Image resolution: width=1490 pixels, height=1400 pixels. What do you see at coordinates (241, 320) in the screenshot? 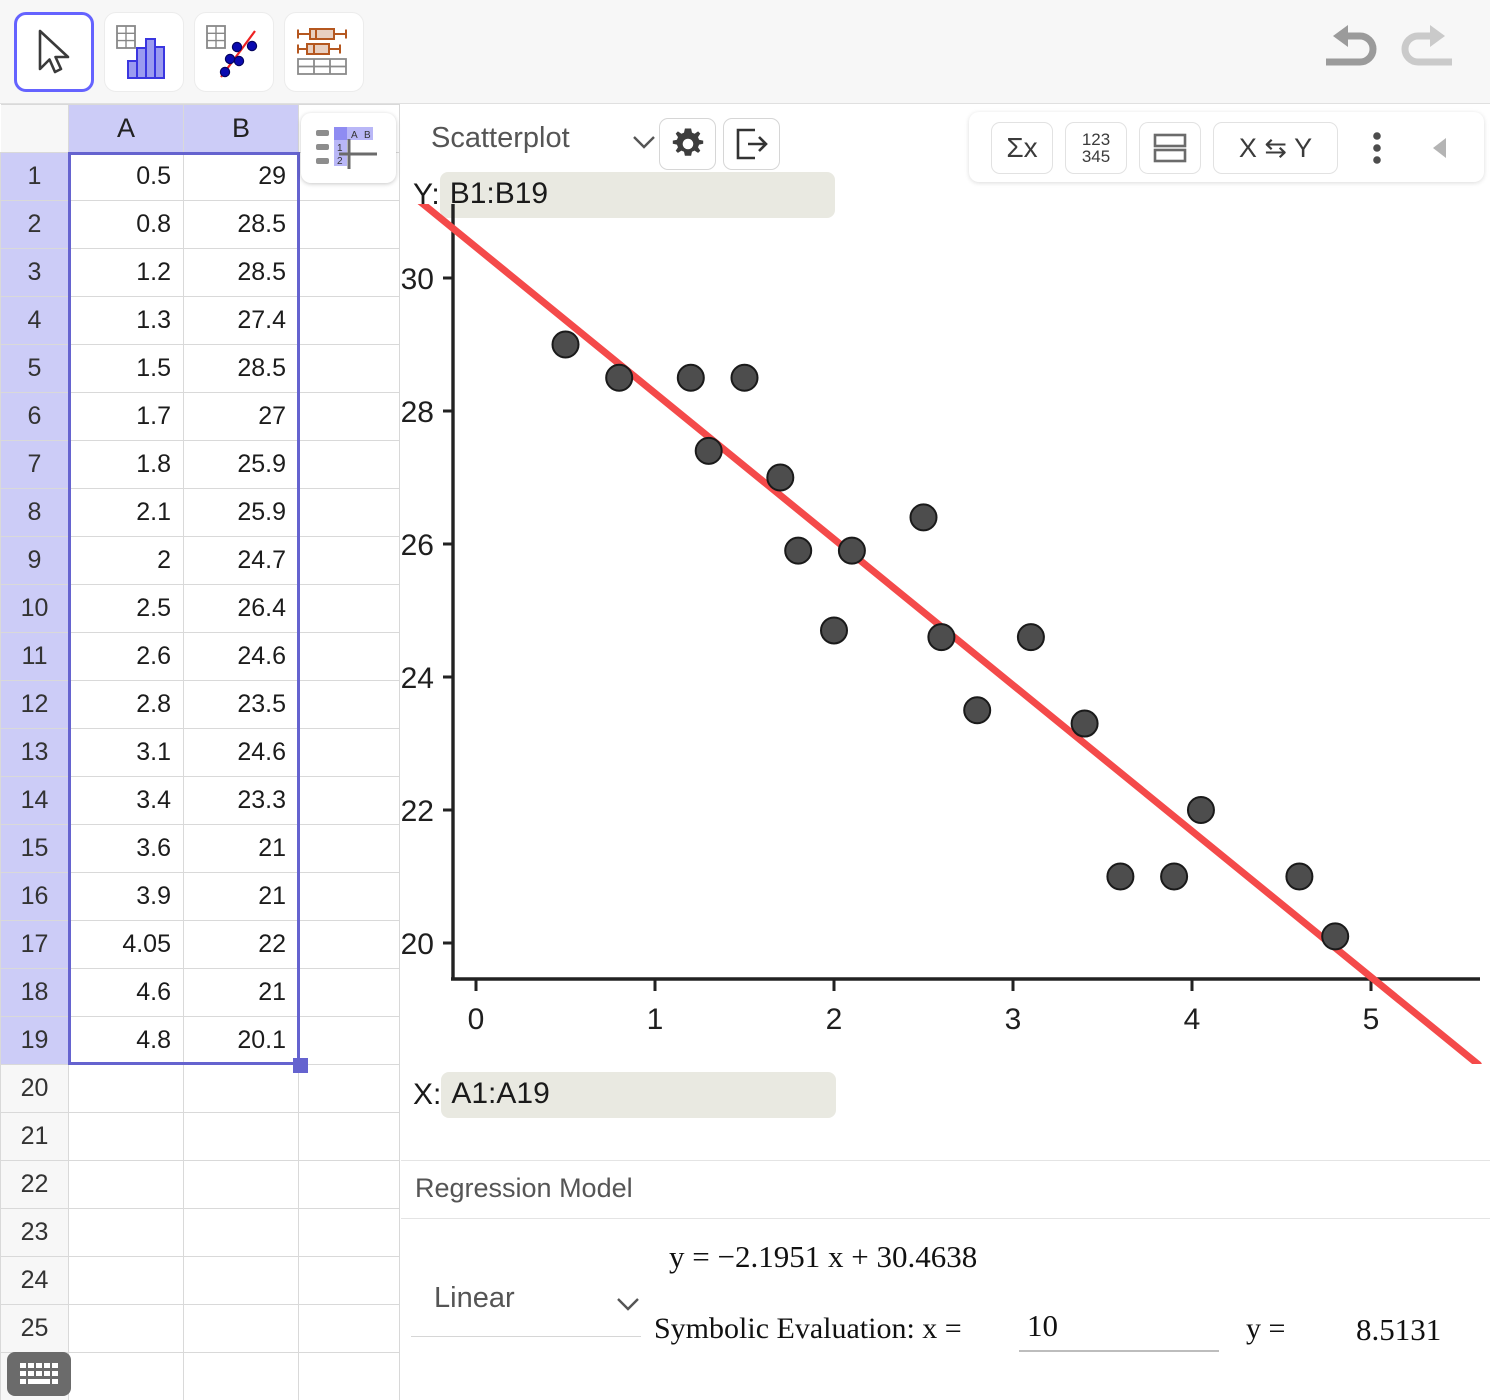
I see `cell-b4: 27.4` at bounding box center [241, 320].